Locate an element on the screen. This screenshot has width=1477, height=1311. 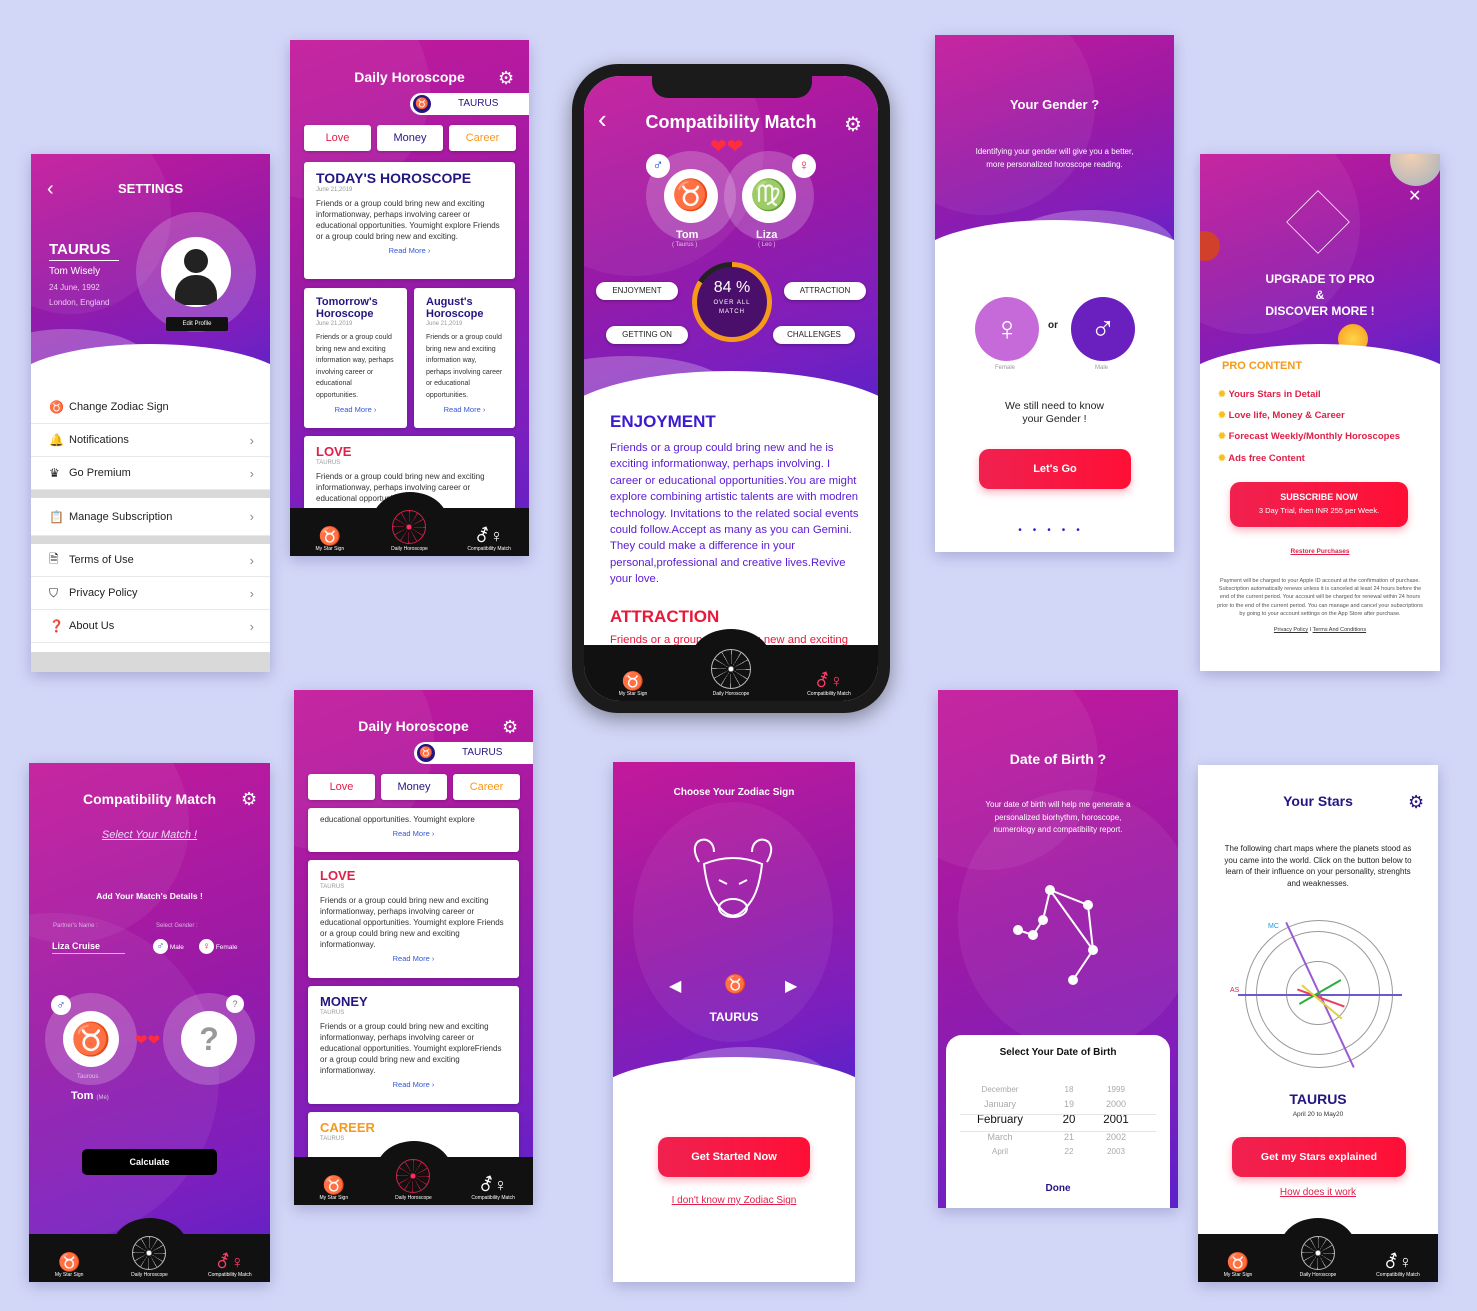
menu-about: ❓ About Us › is located at coordinates (150, 626).